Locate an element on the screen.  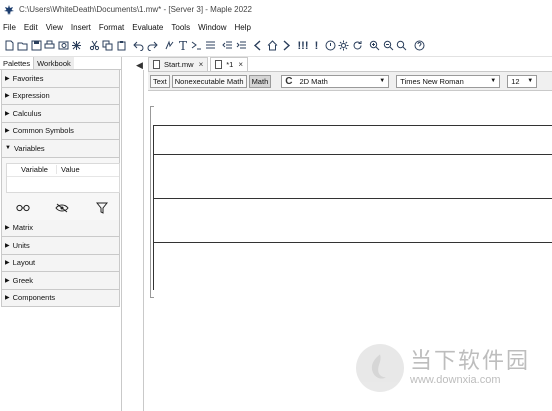
pane-divider is located at coordinates (143, 240).